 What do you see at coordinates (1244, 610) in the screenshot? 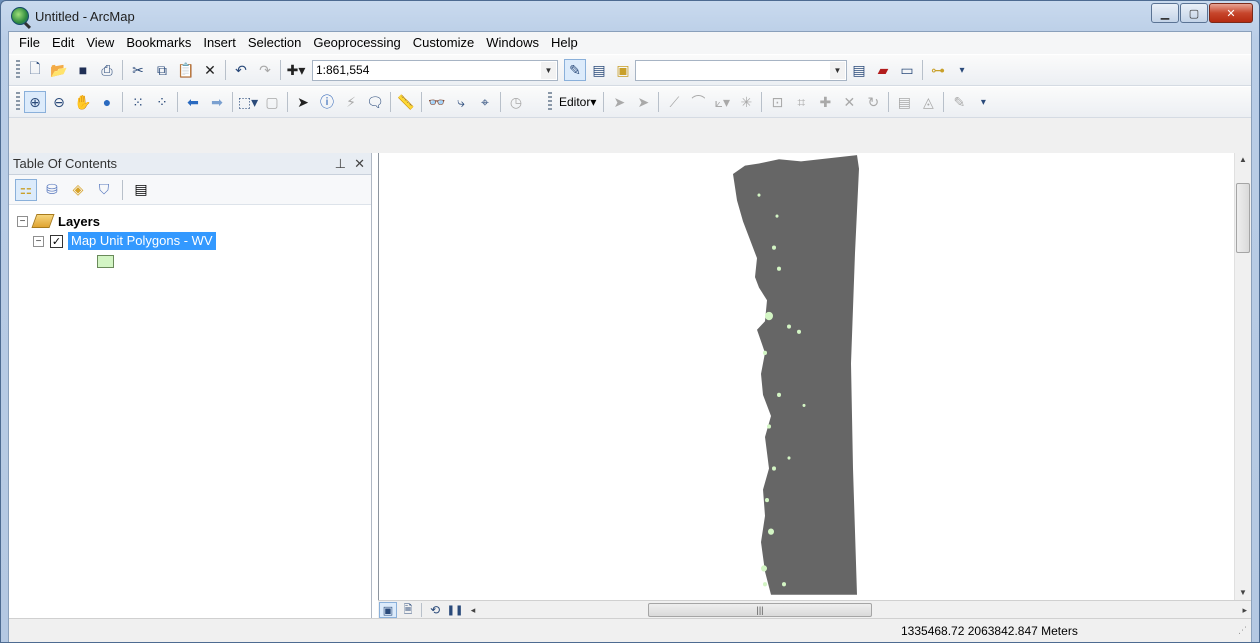
I see `scroll-right-icon: ▸` at bounding box center [1244, 610].